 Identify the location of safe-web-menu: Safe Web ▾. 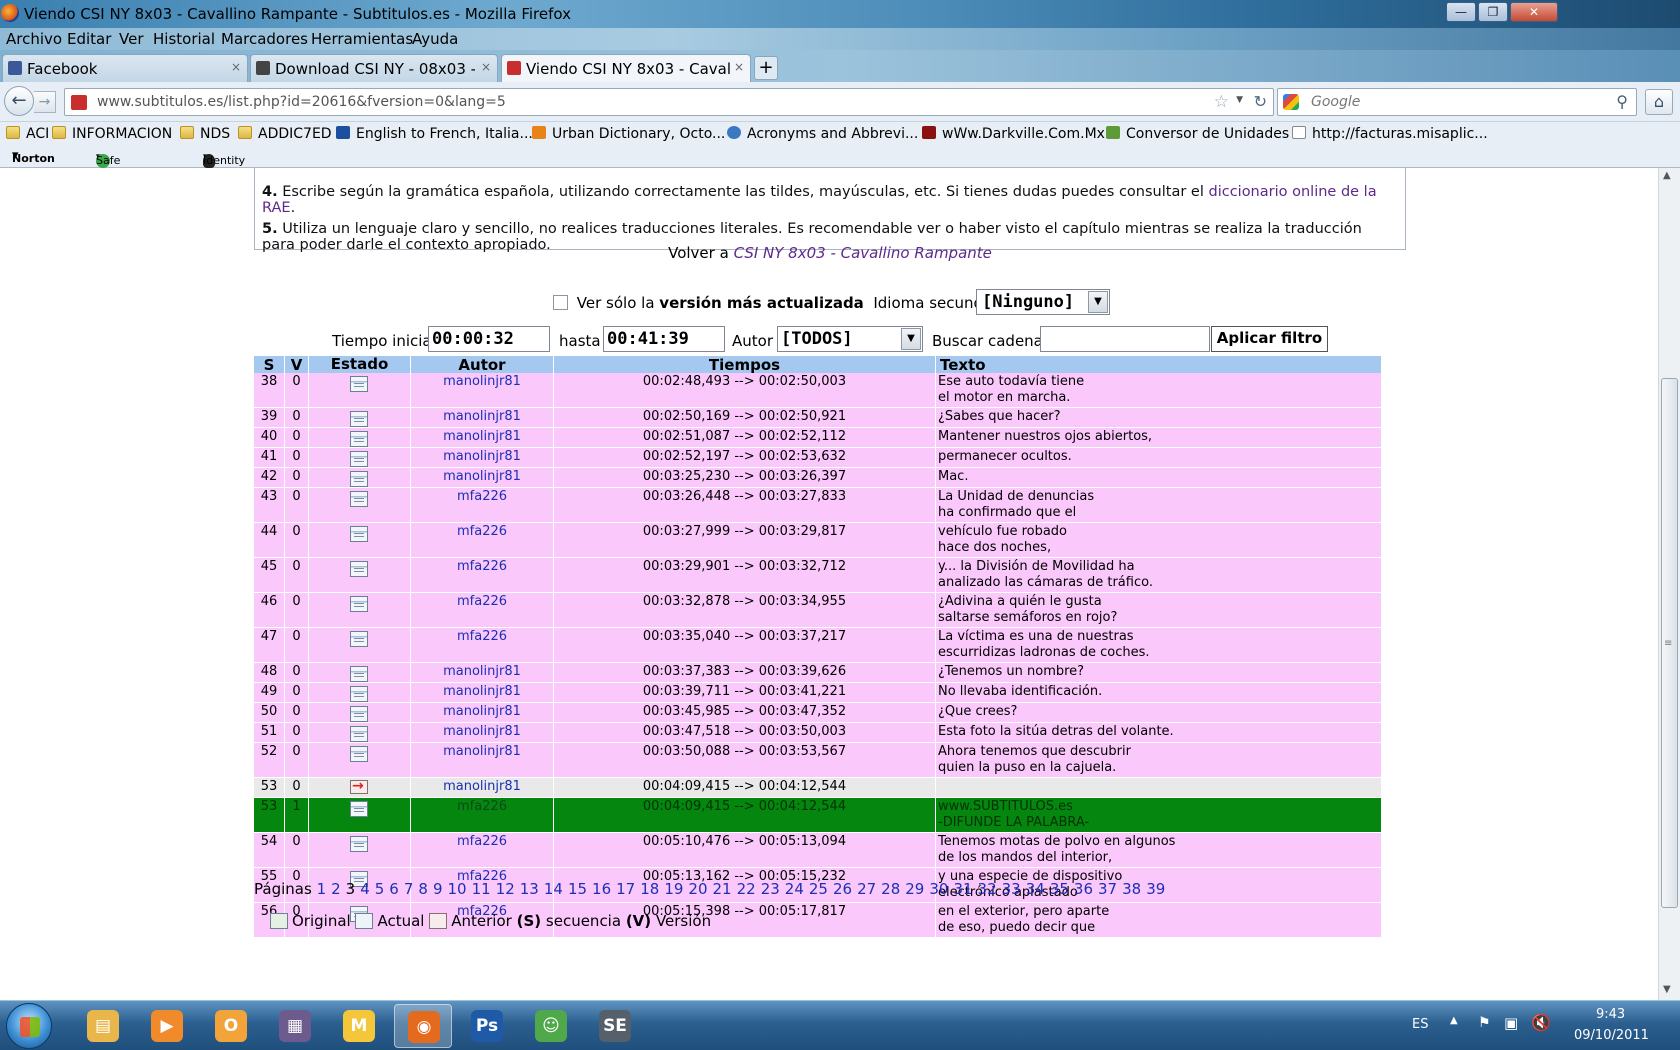
(108, 165).